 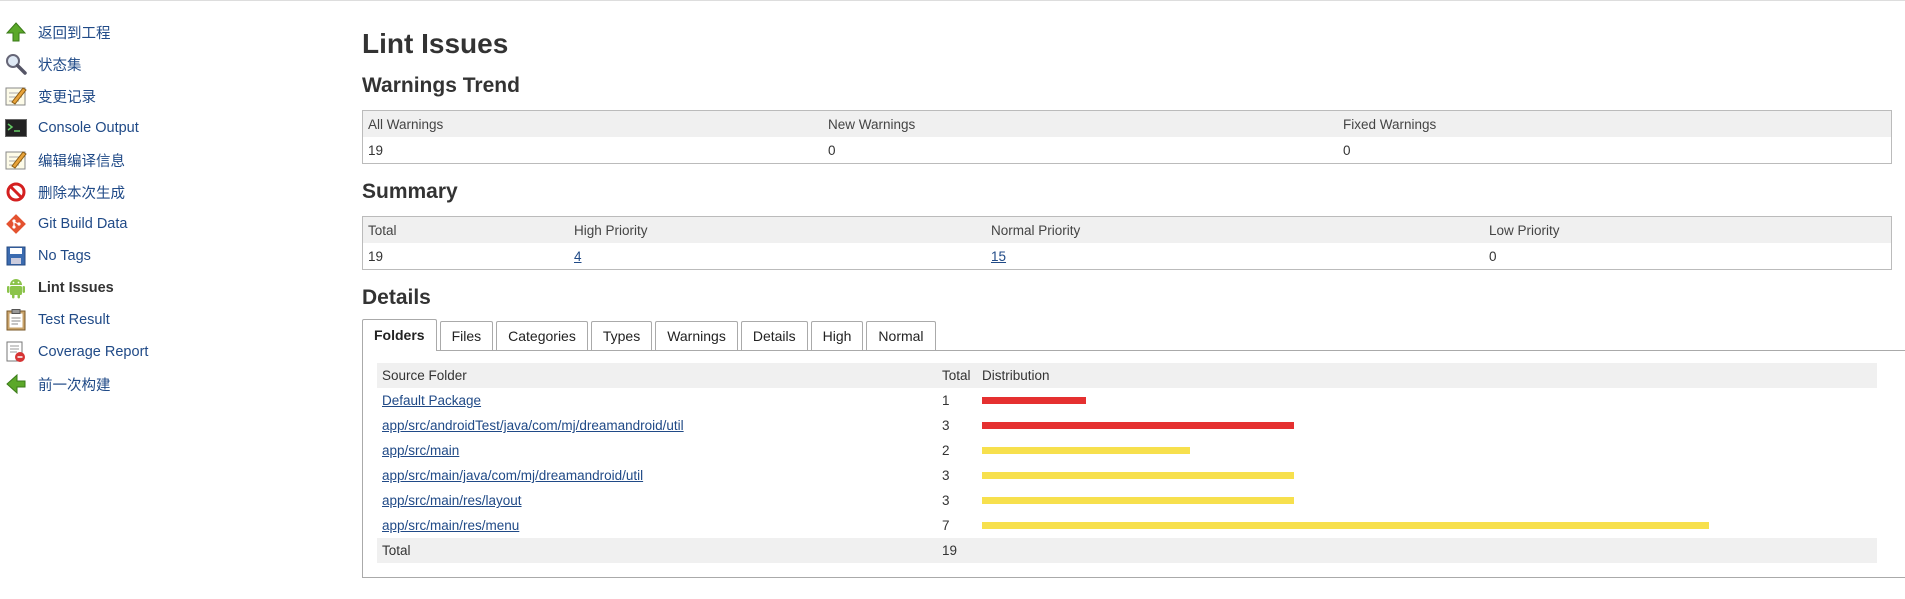 I want to click on sidebar-item-edit-build-info: 编辑编译信息, so click(x=169, y=160).